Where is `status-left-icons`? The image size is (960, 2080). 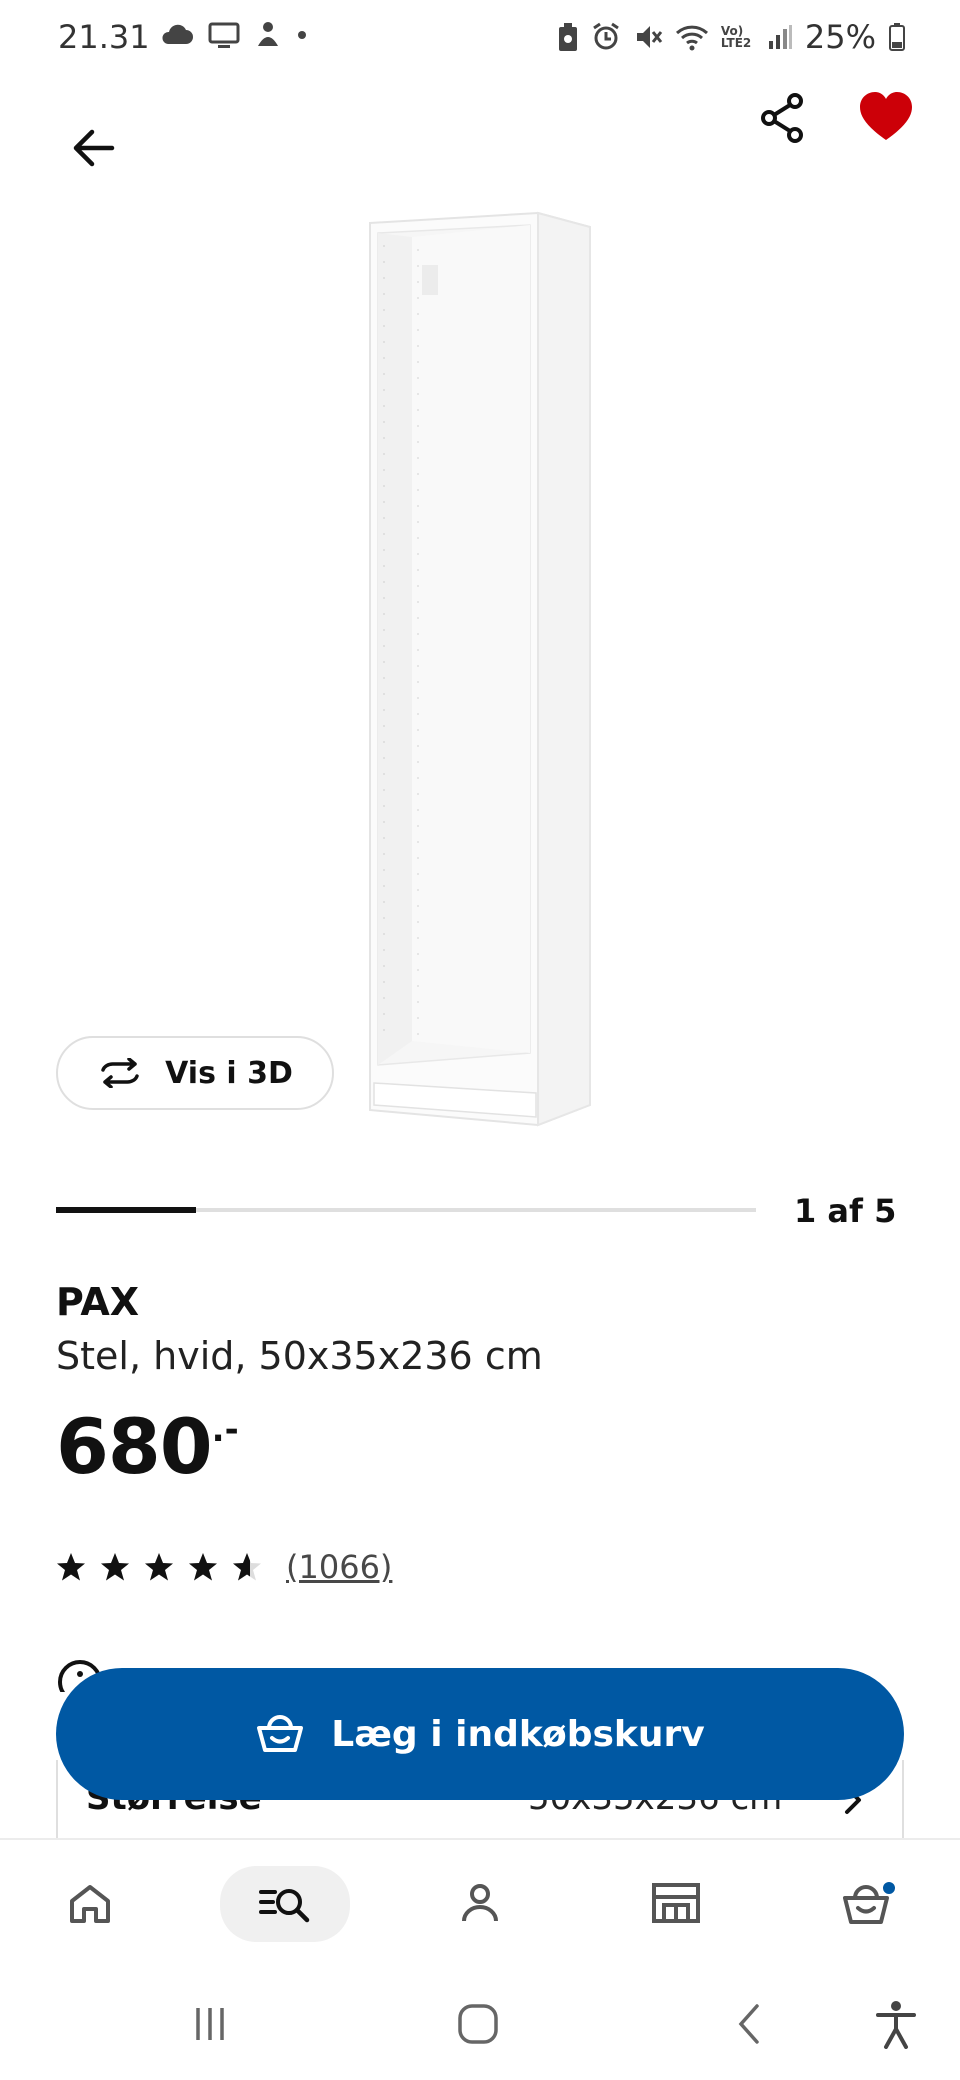 status-left-icons is located at coordinates (234, 35).